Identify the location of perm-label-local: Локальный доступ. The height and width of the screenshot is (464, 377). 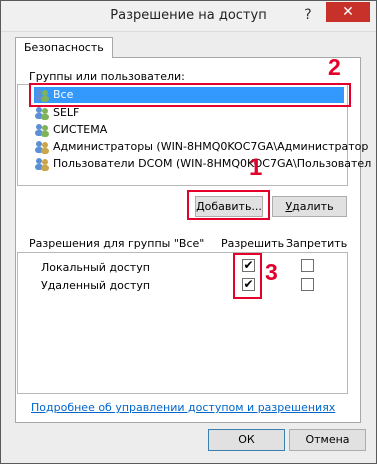
(95, 267).